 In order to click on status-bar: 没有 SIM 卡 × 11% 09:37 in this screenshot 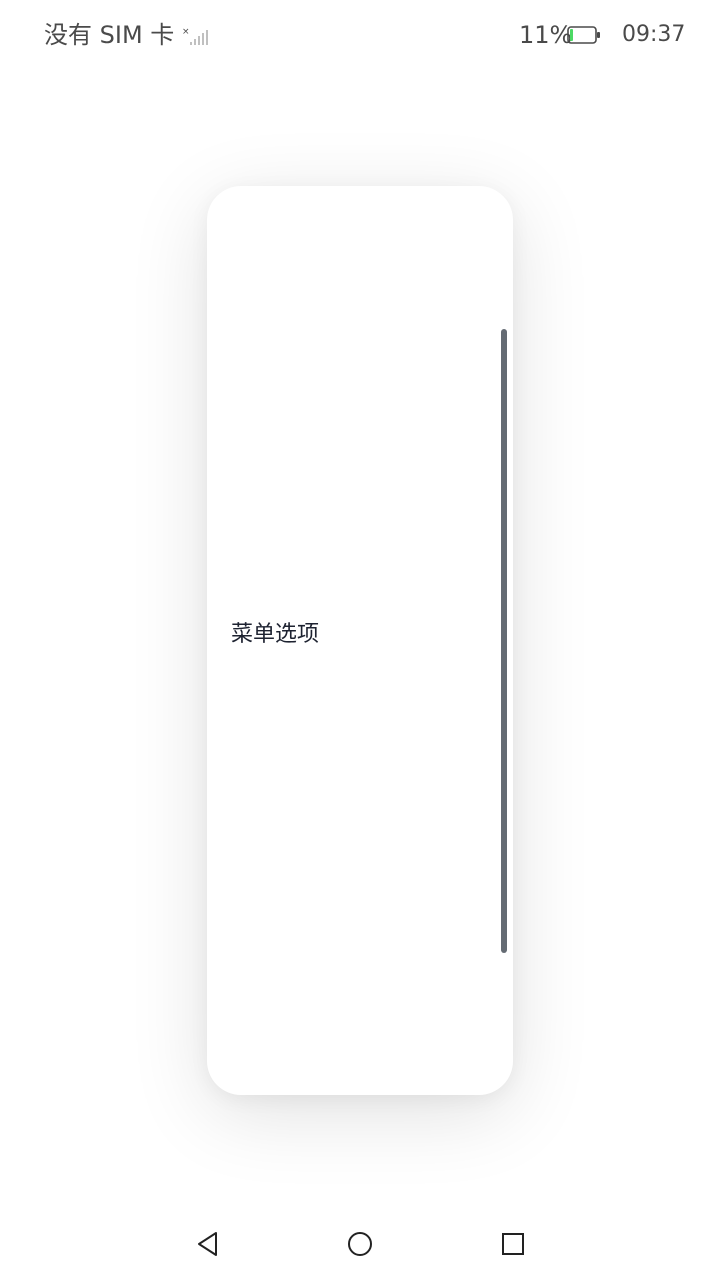, I will do `click(360, 35)`.